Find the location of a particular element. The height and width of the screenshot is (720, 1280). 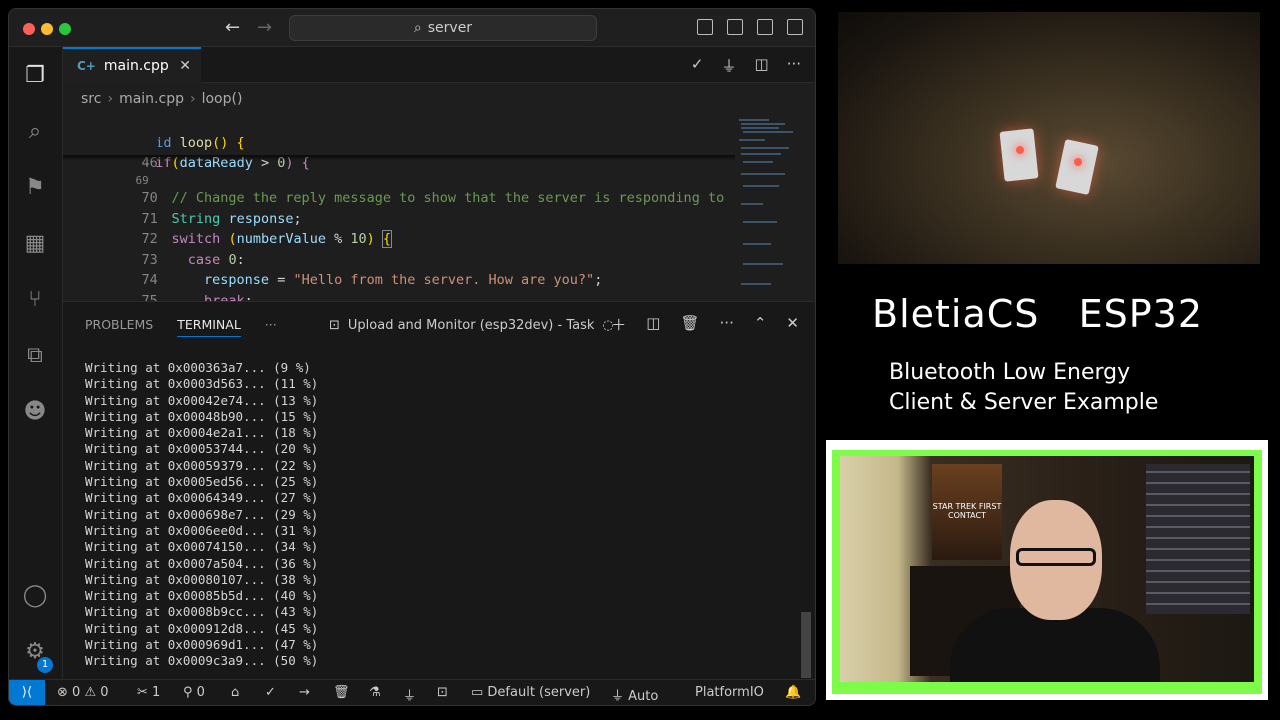

terminal-line: Writing at 0x00042e74... (13 %) is located at coordinates (202, 400).